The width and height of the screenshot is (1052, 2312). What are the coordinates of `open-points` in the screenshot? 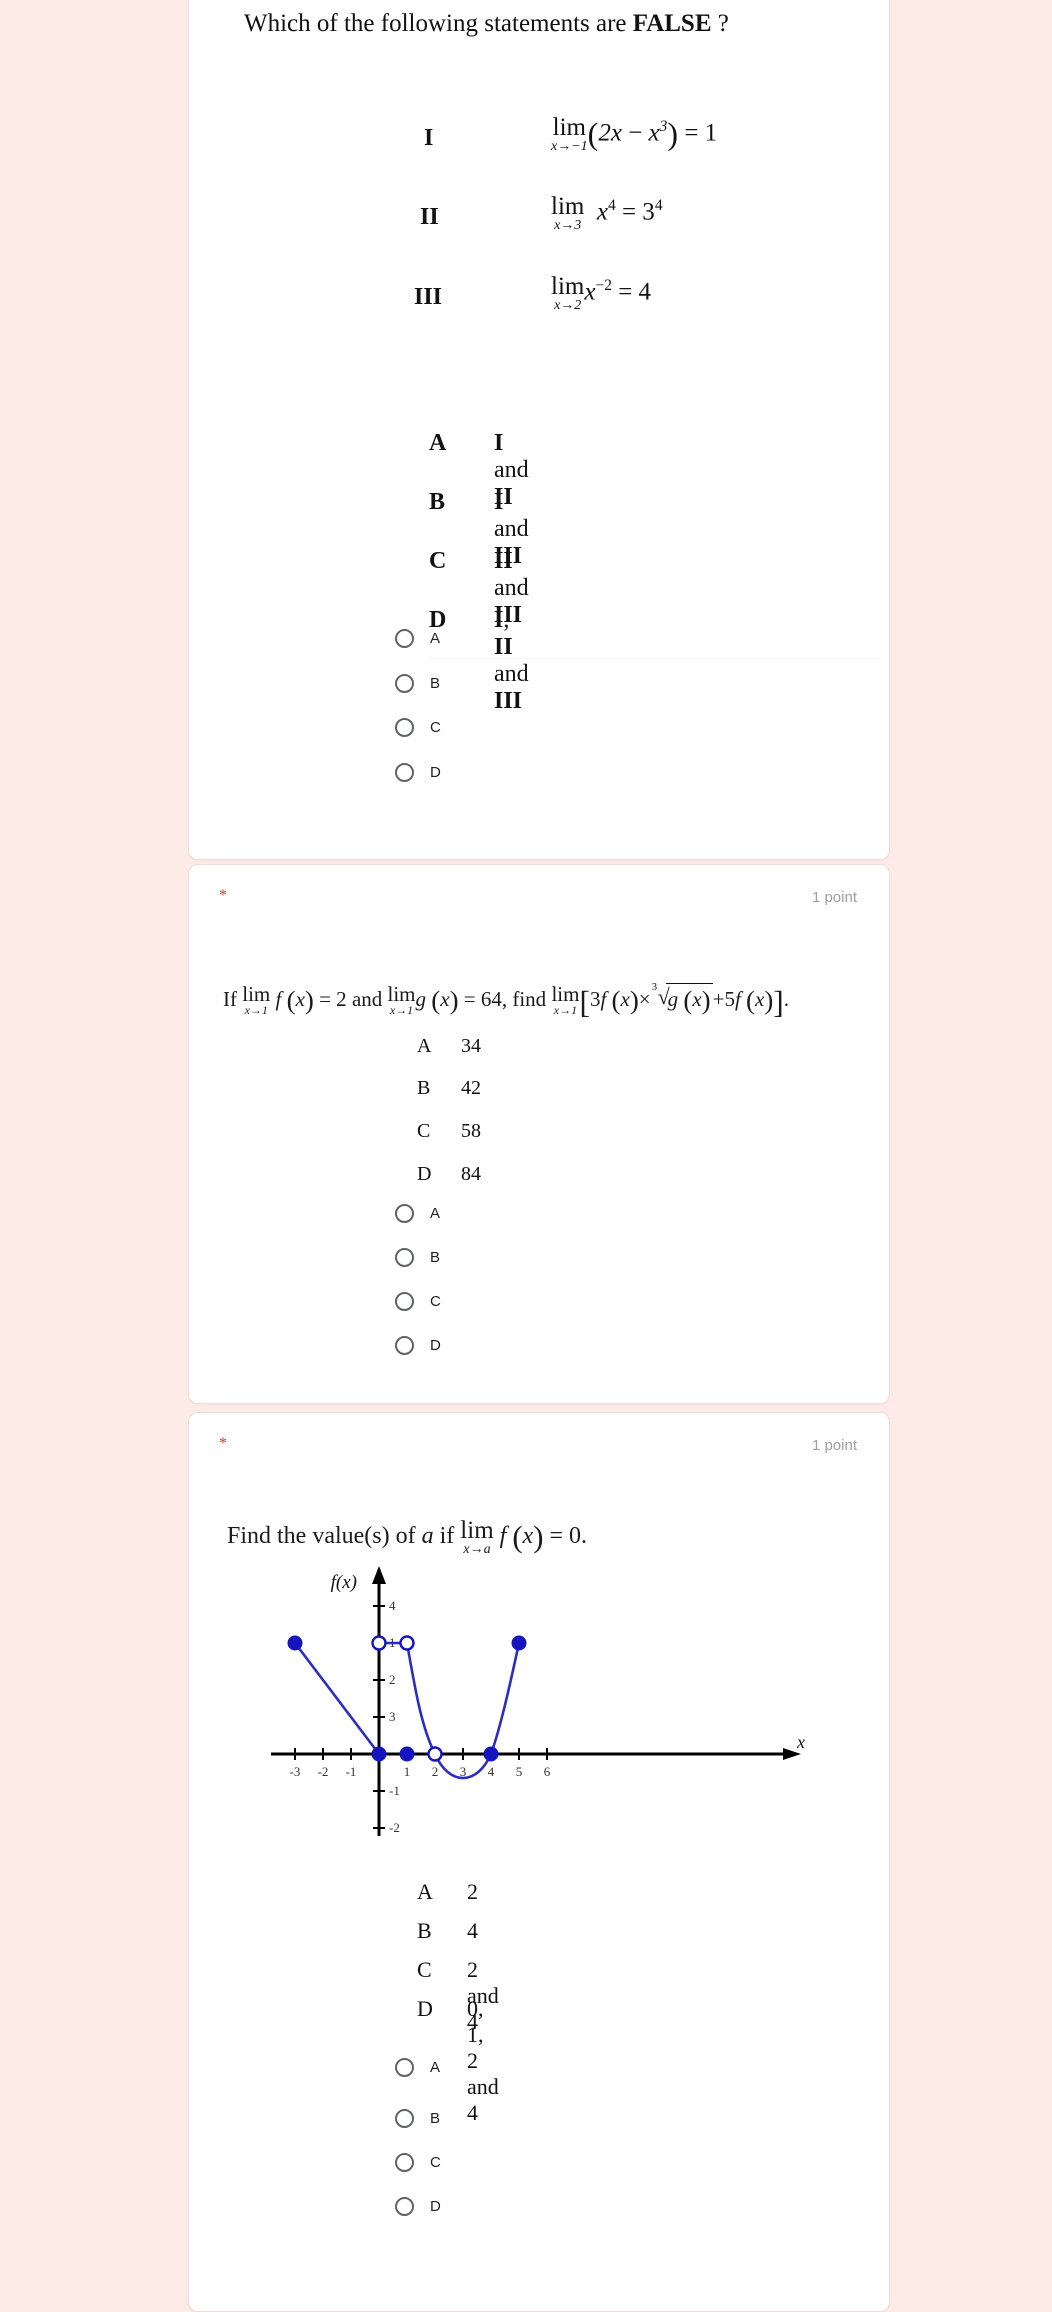 It's located at (407, 1698).